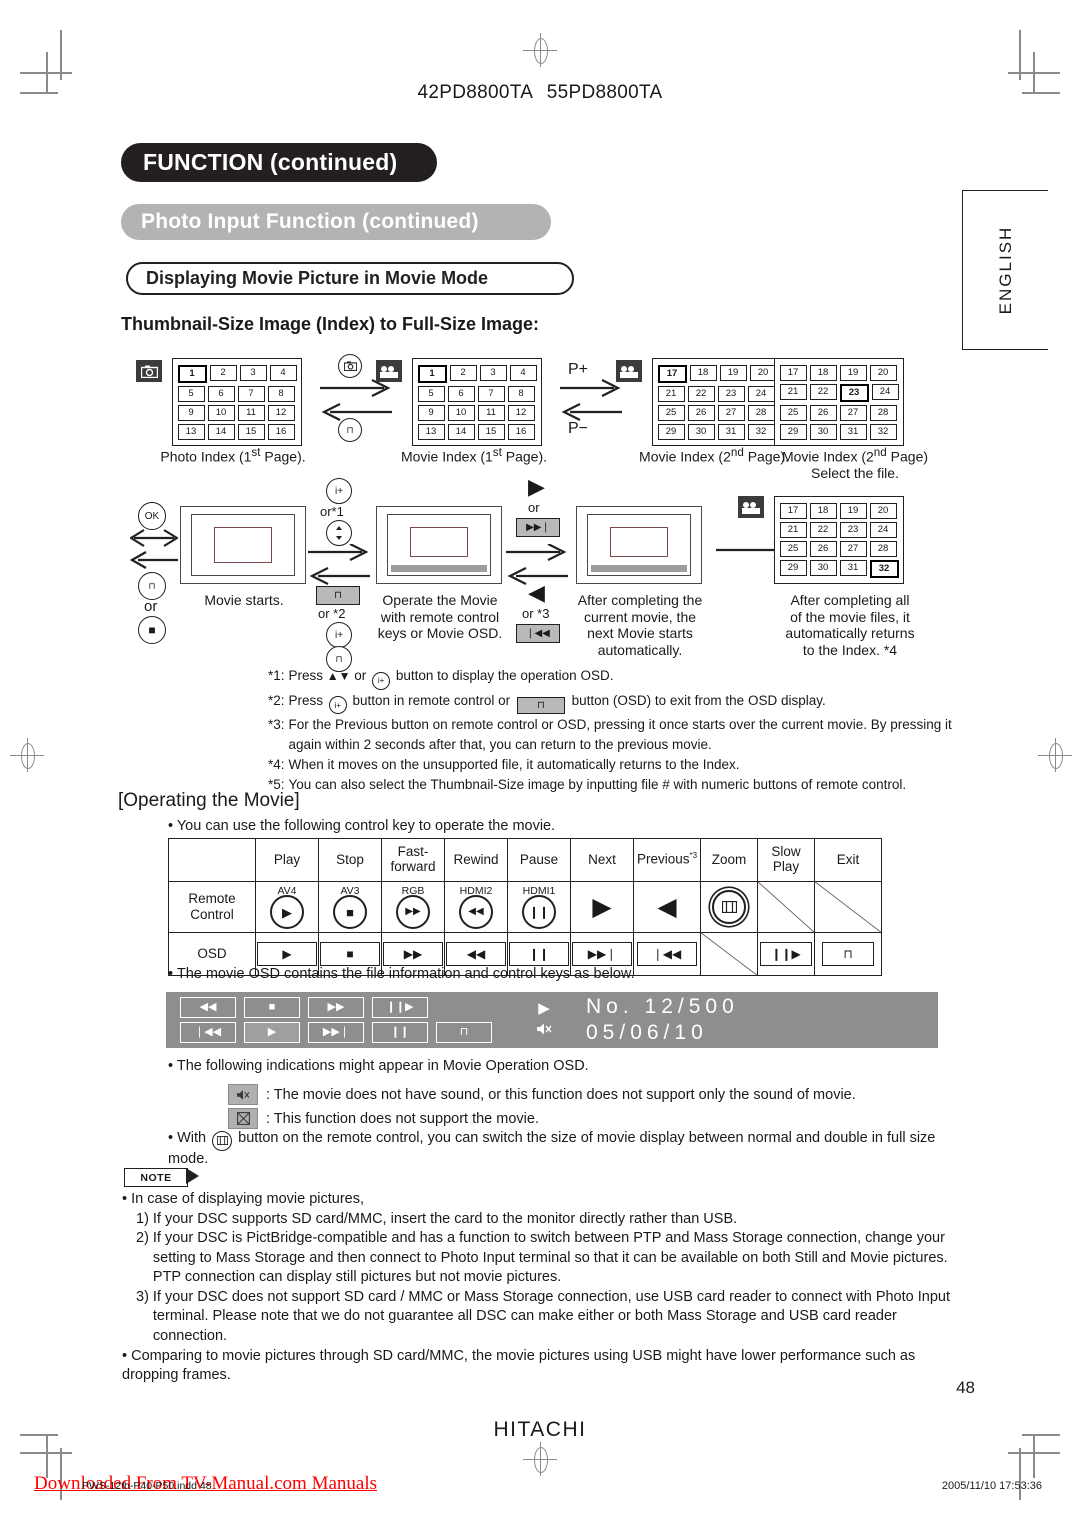 The width and height of the screenshot is (1080, 1528). I want to click on header-stop: Stop, so click(350, 860).